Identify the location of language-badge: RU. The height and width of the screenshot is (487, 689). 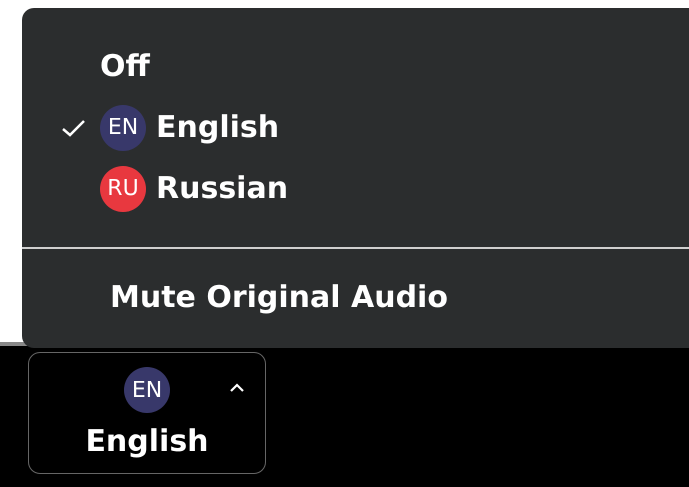
(123, 189).